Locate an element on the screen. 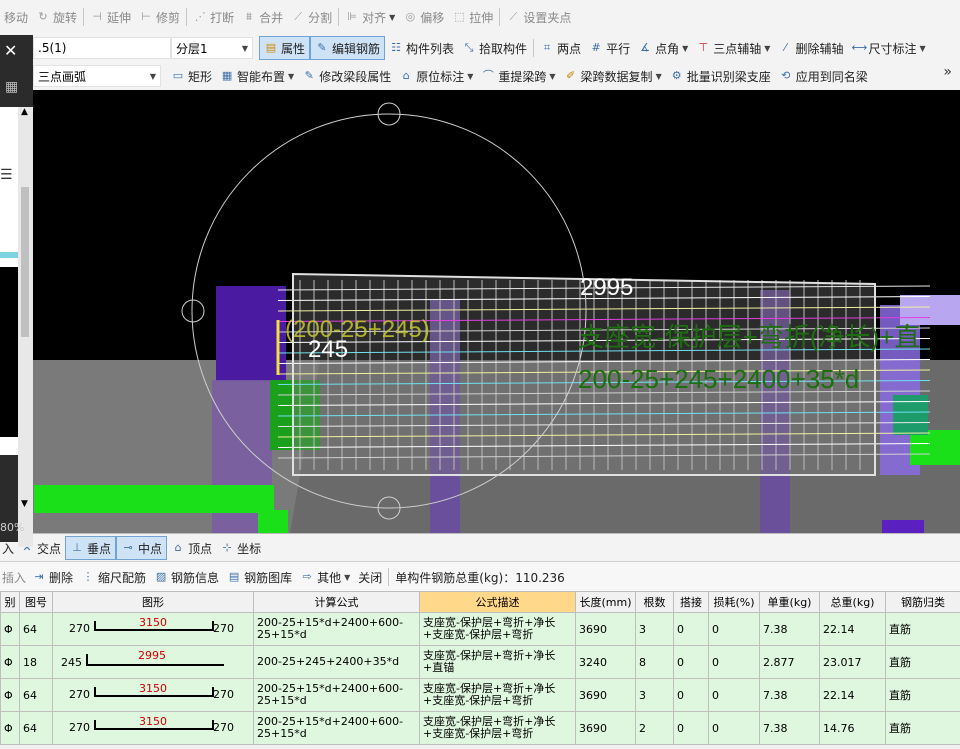  other-button: ⇨ 其他 ▼ is located at coordinates (325, 577).